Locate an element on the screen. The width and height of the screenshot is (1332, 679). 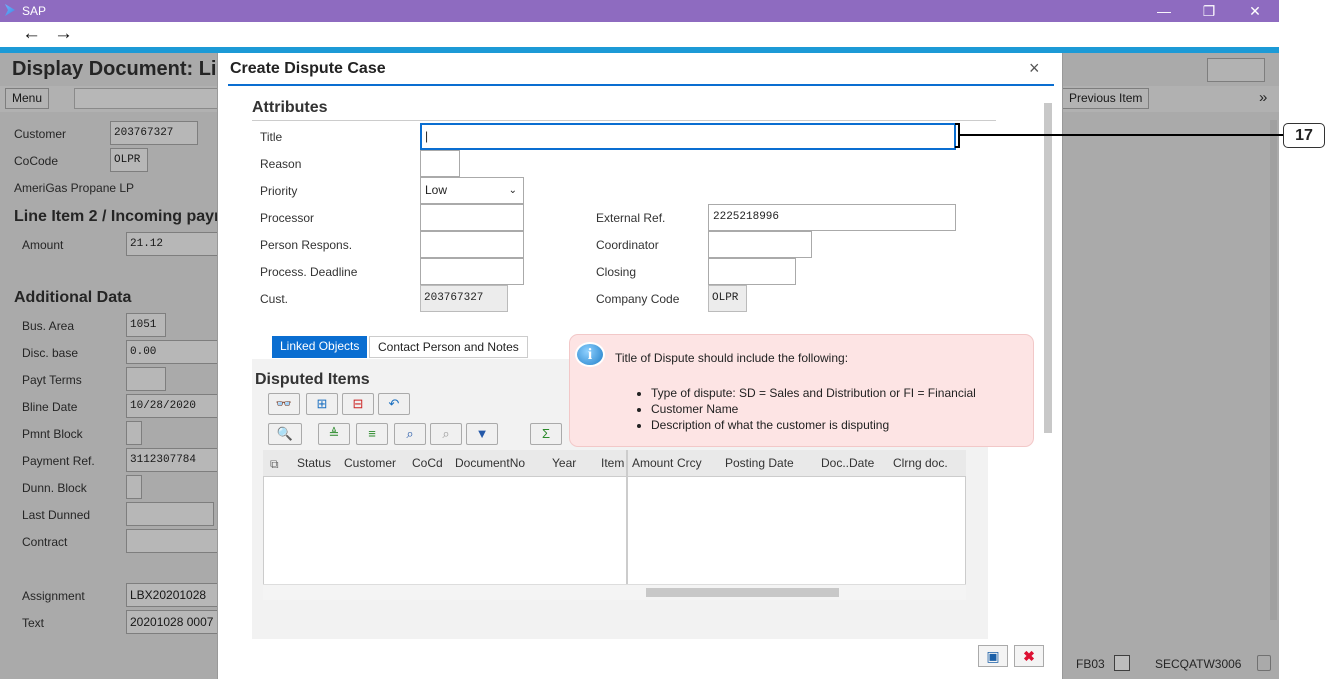
sort-ascending-icon: ≜ is located at coordinates (334, 434).